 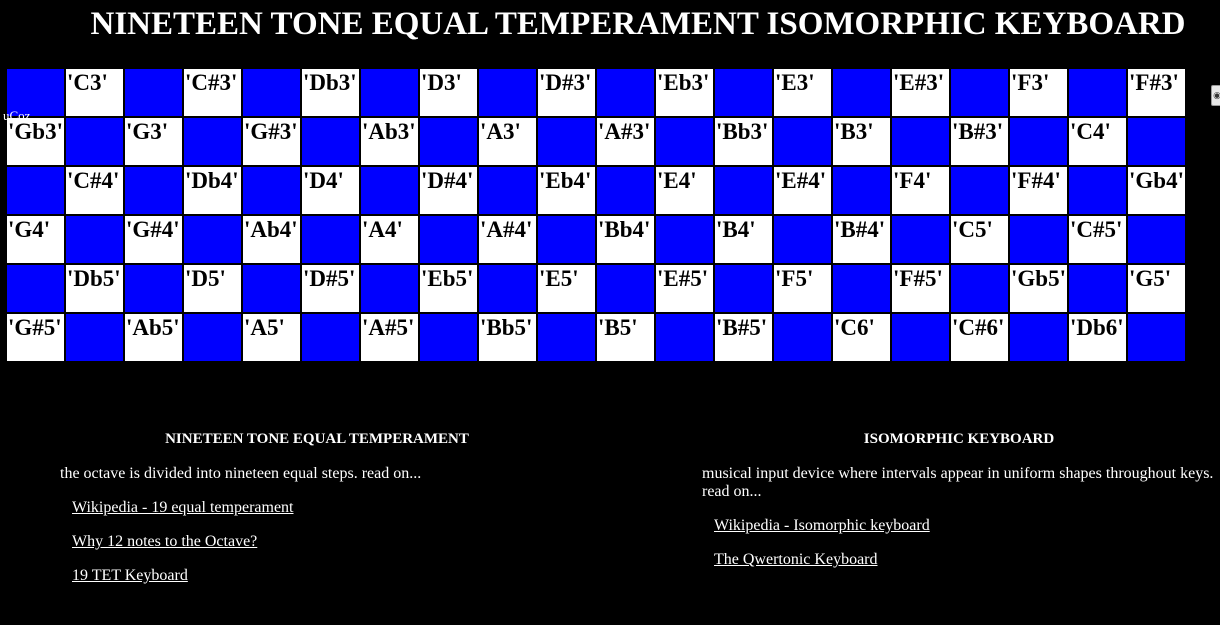 What do you see at coordinates (212, 92) in the screenshot?
I see `note-key: 'C#3'` at bounding box center [212, 92].